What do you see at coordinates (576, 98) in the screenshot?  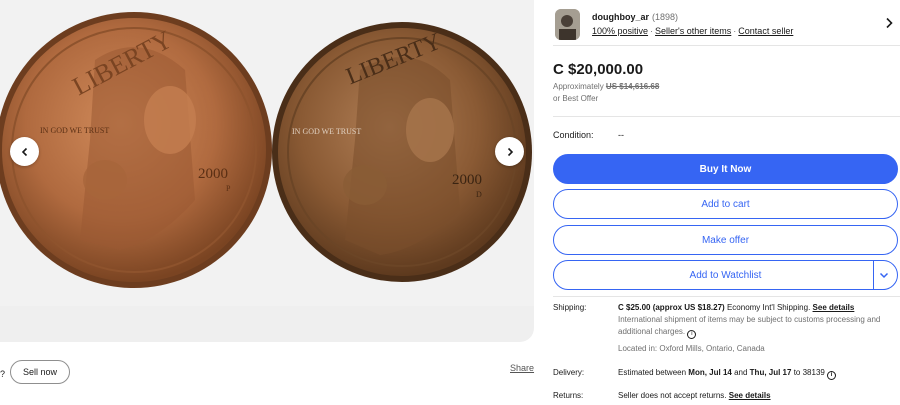 I see `best-offer-note: or Best Offer` at bounding box center [576, 98].